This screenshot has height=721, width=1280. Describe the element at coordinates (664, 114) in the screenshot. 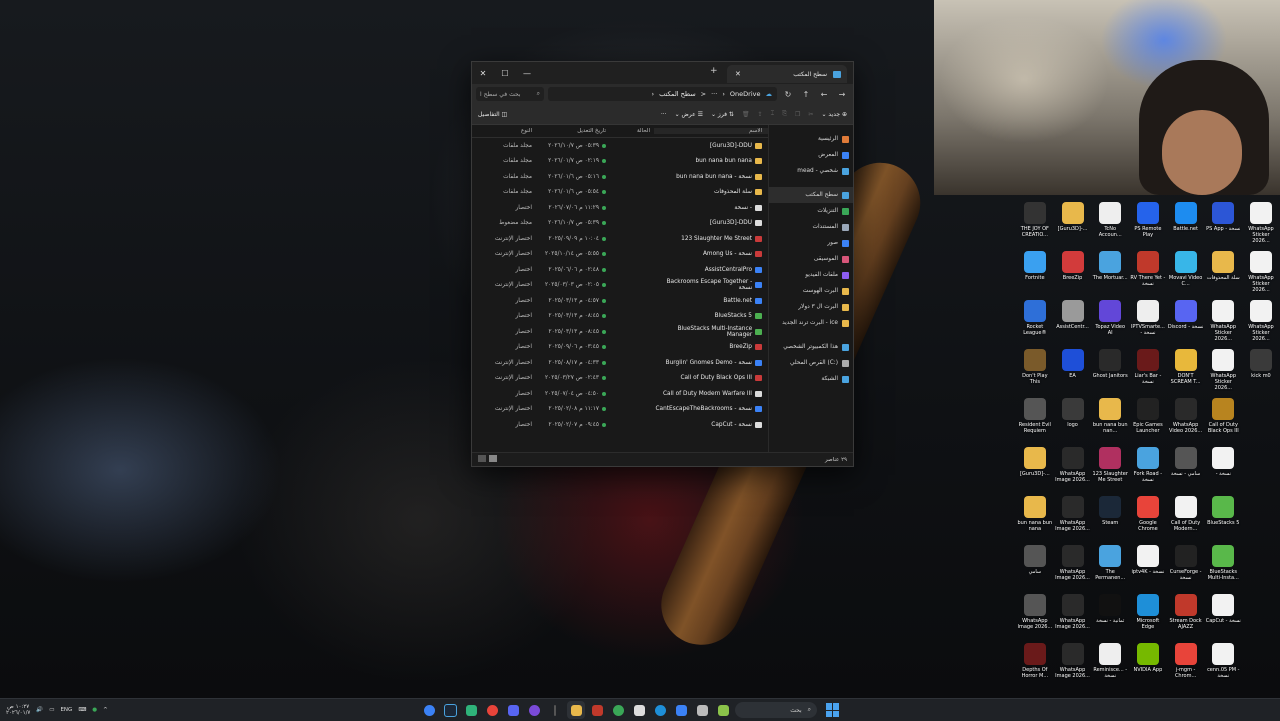

I see `see-more-button: ···` at that location.